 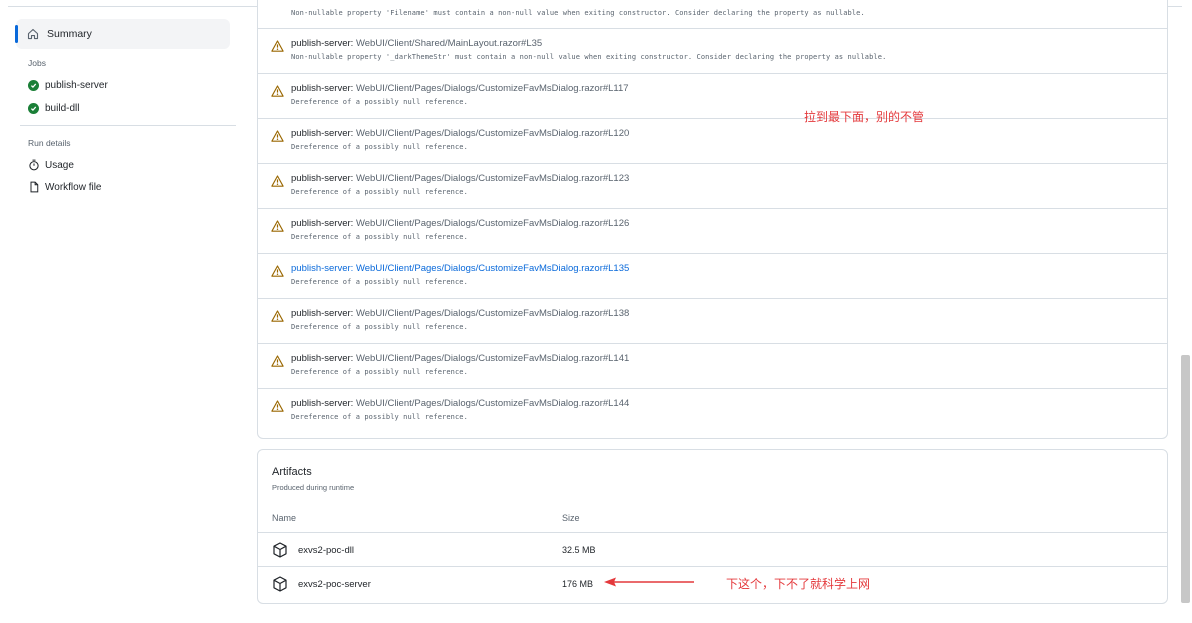 What do you see at coordinates (59, 165) in the screenshot?
I see `sidebar-item-label: Usage` at bounding box center [59, 165].